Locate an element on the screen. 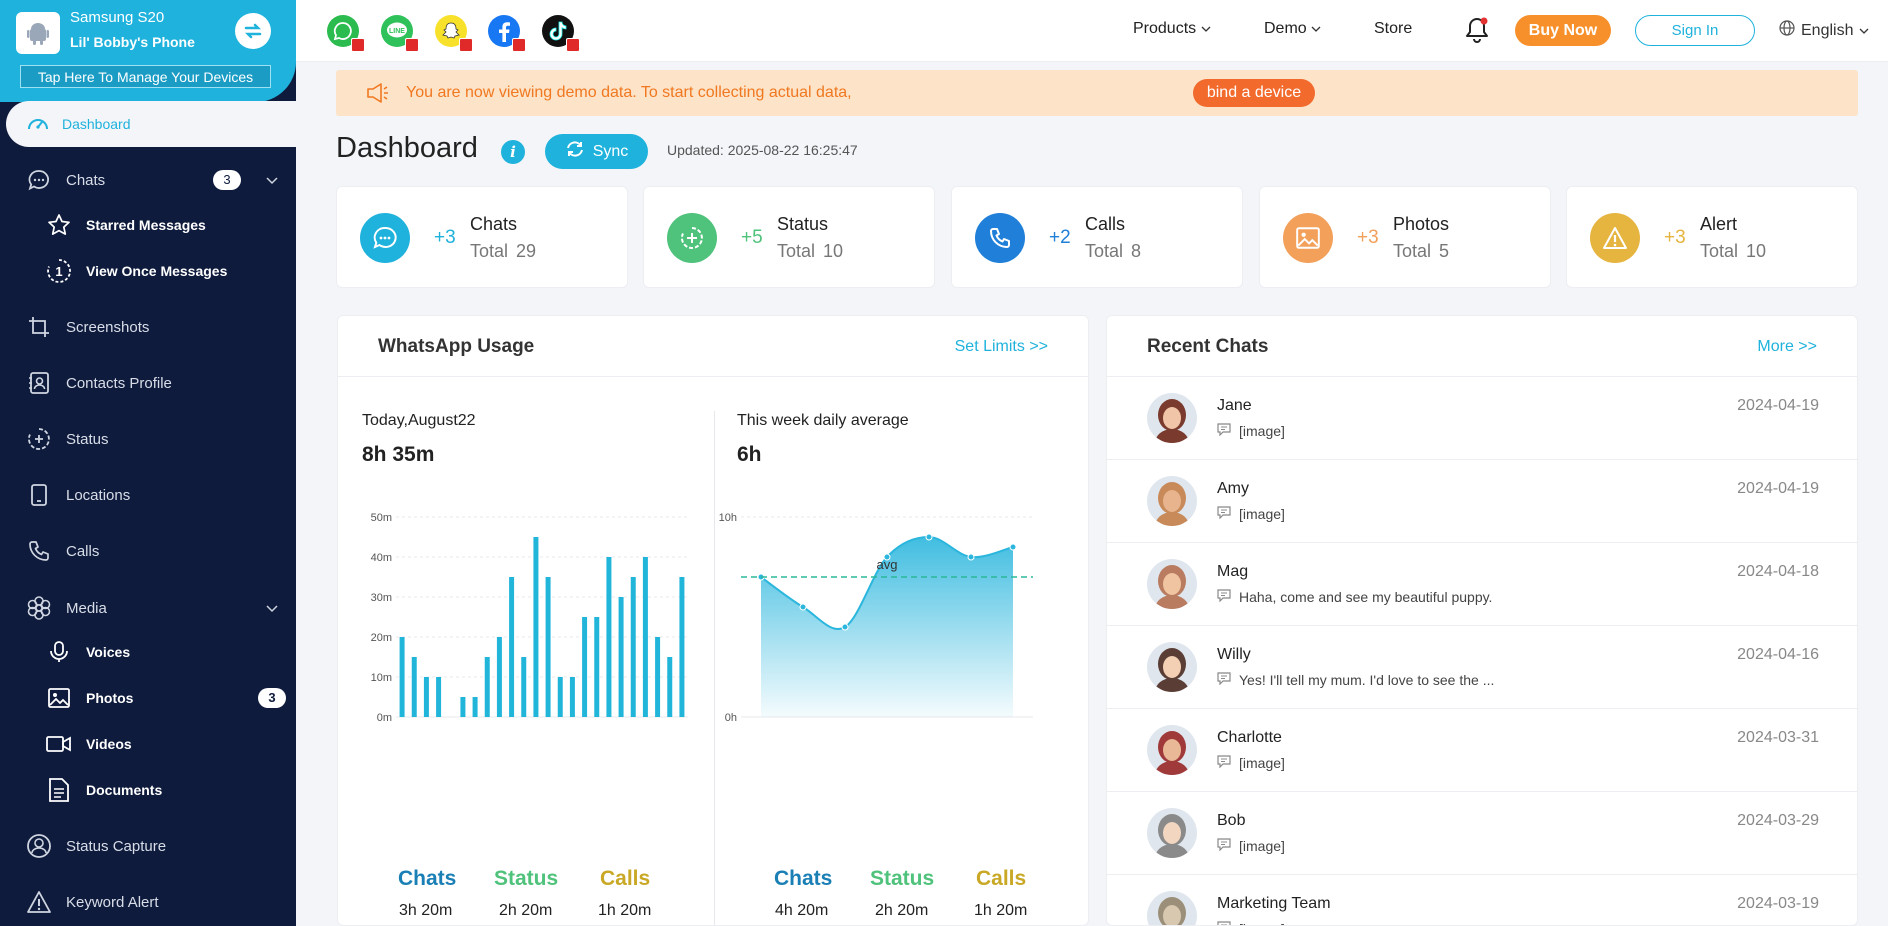 The width and height of the screenshot is (1888, 926). chat-row: Amy [image] 2024-04-19 is located at coordinates (1482, 500).